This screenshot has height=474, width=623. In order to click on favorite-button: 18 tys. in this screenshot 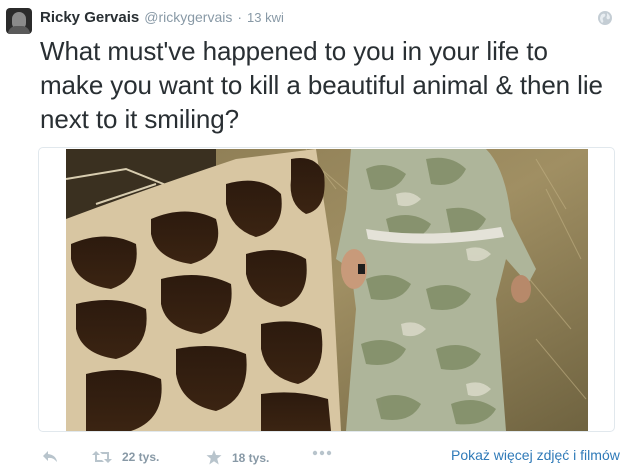, I will do `click(237, 457)`.